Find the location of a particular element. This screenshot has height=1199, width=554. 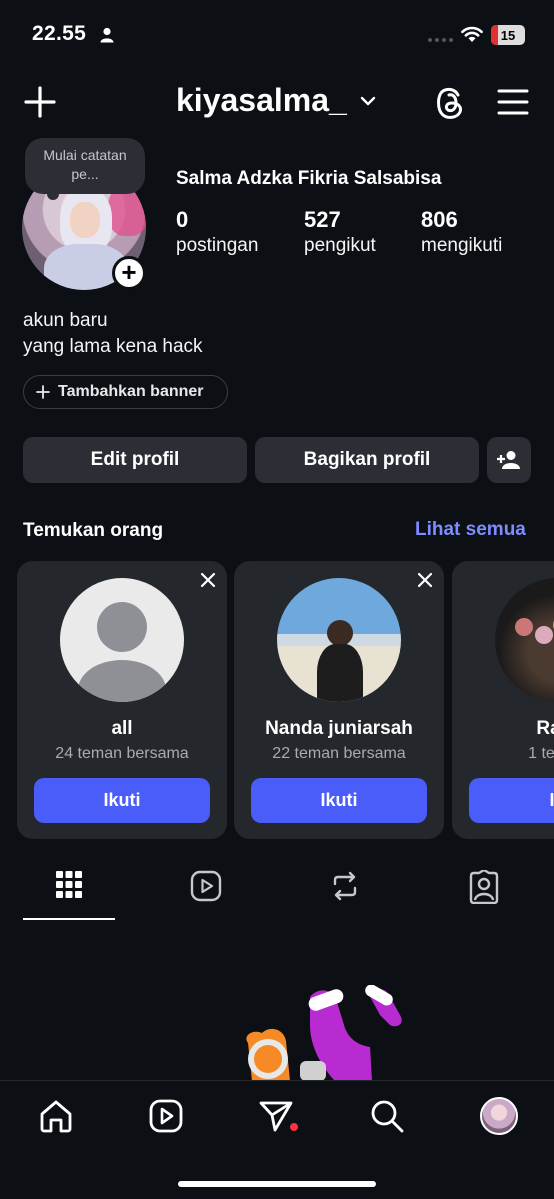

add-person-icon is located at coordinates (508, 460).